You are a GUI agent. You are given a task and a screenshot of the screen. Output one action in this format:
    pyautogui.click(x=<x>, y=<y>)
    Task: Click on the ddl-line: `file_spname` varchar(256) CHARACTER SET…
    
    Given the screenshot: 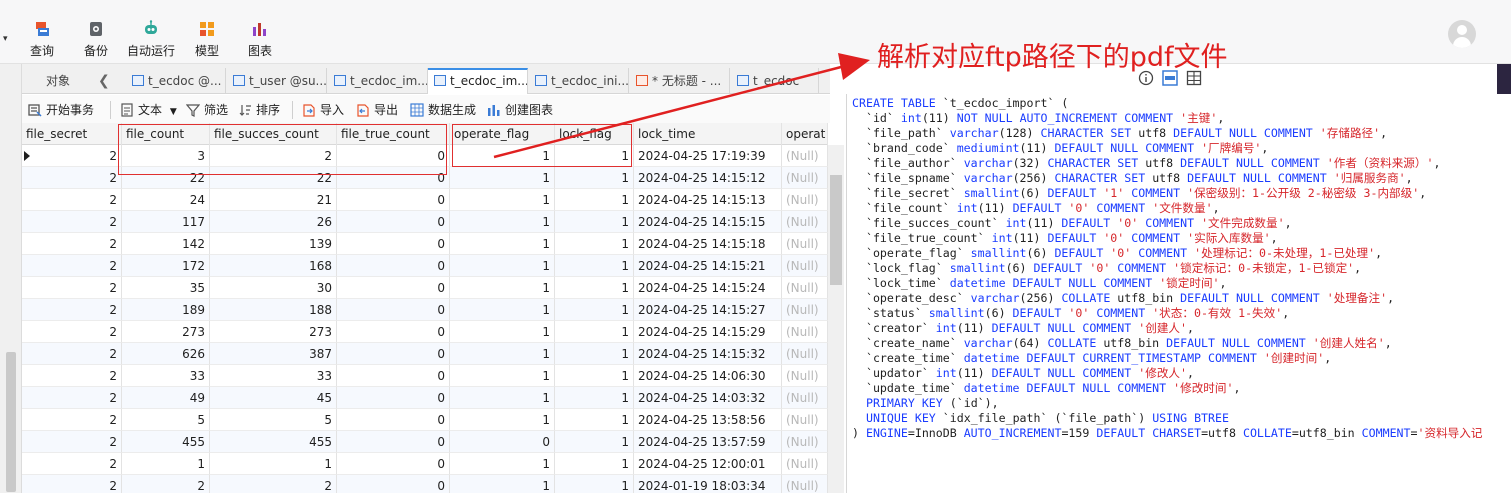 What is the action you would take?
    pyautogui.click(x=1132, y=178)
    